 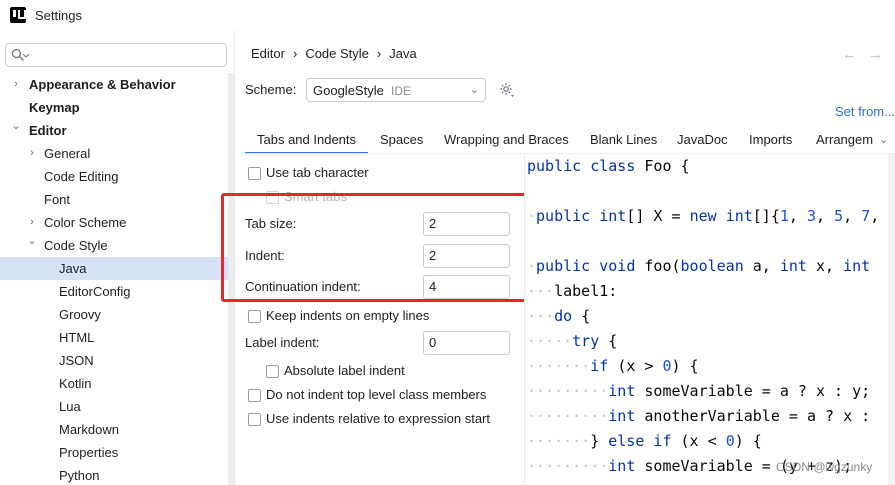 I want to click on code-line: ·public void foo(boolean a, int x, int, so click(x=698, y=266).